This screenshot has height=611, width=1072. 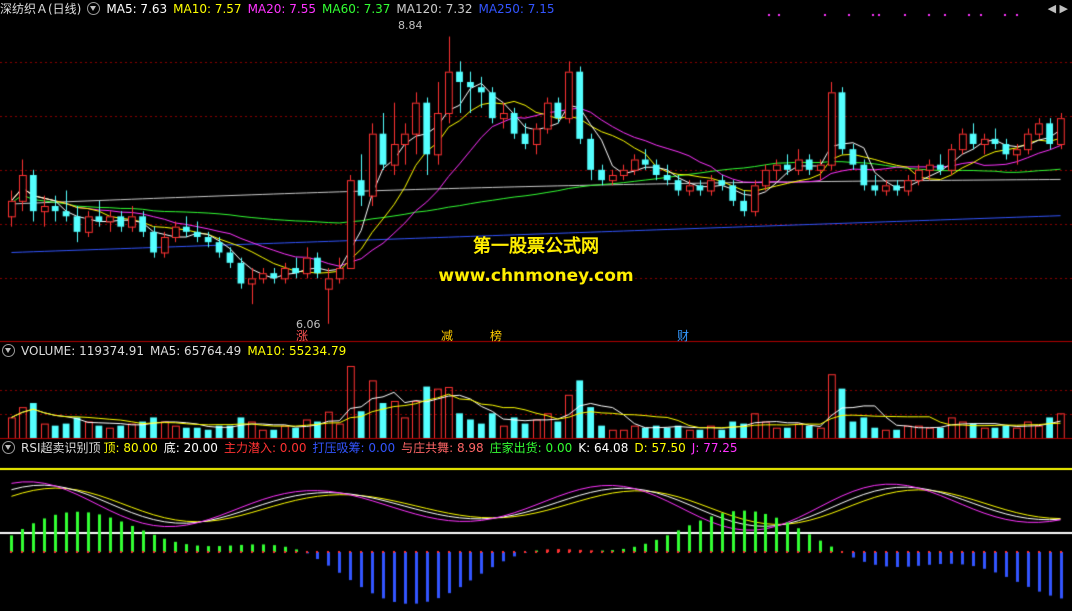 I want to click on volume-value: VOLUME: 119374.91, so click(x=82, y=351).